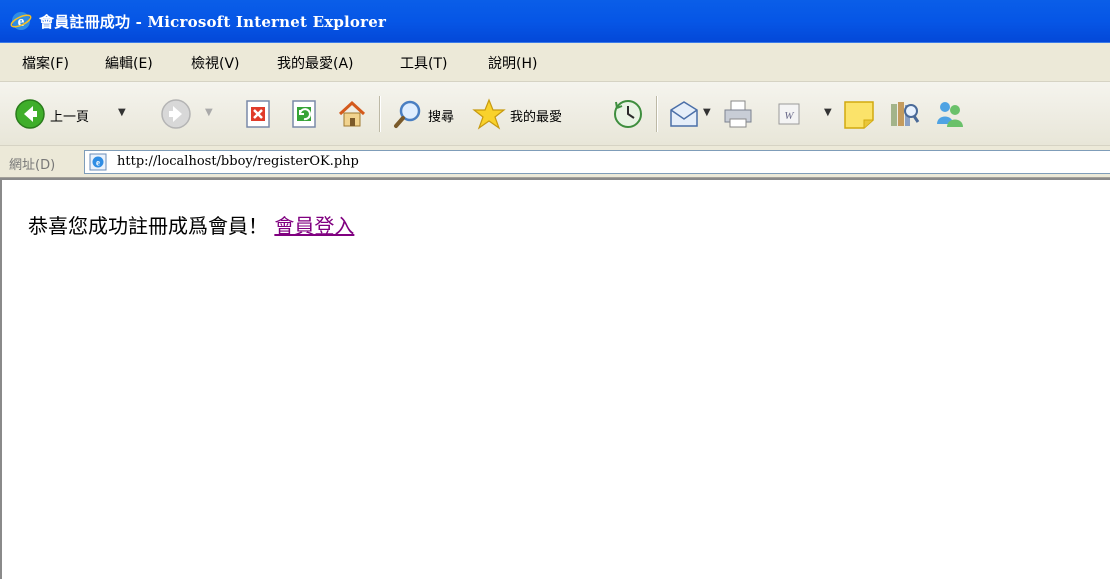 Image resolution: width=1110 pixels, height=579 pixels. Describe the element at coordinates (707, 112) in the screenshot. I see `mail-dropdown-icon: ▼` at that location.